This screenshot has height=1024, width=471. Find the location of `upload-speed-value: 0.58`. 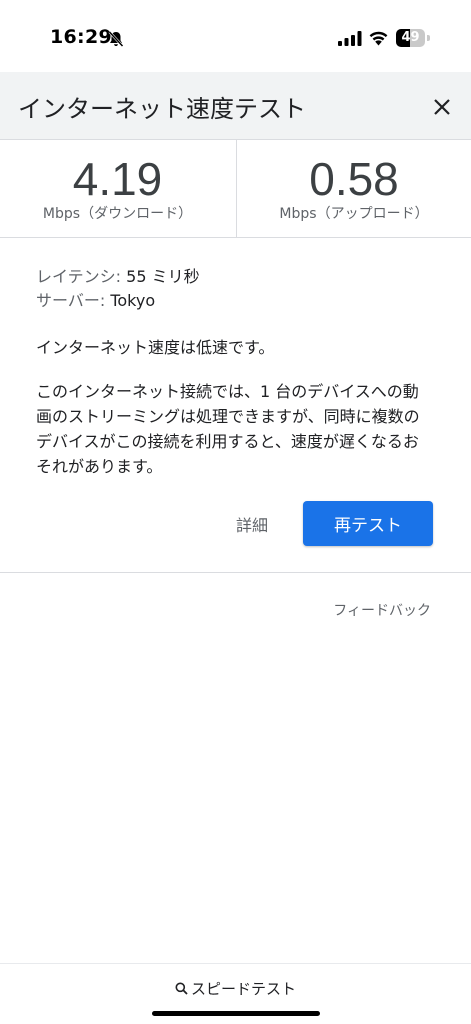

upload-speed-value: 0.58 is located at coordinates (354, 179).